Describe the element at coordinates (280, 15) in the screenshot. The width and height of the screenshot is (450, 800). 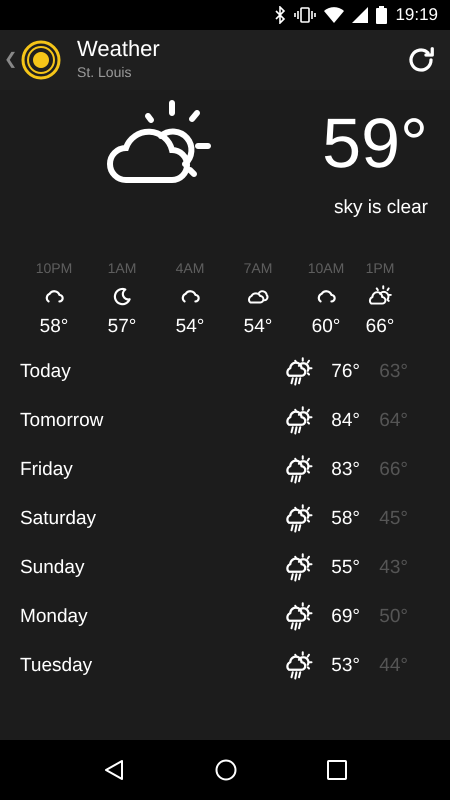
I see `bluetooth-icon` at that location.